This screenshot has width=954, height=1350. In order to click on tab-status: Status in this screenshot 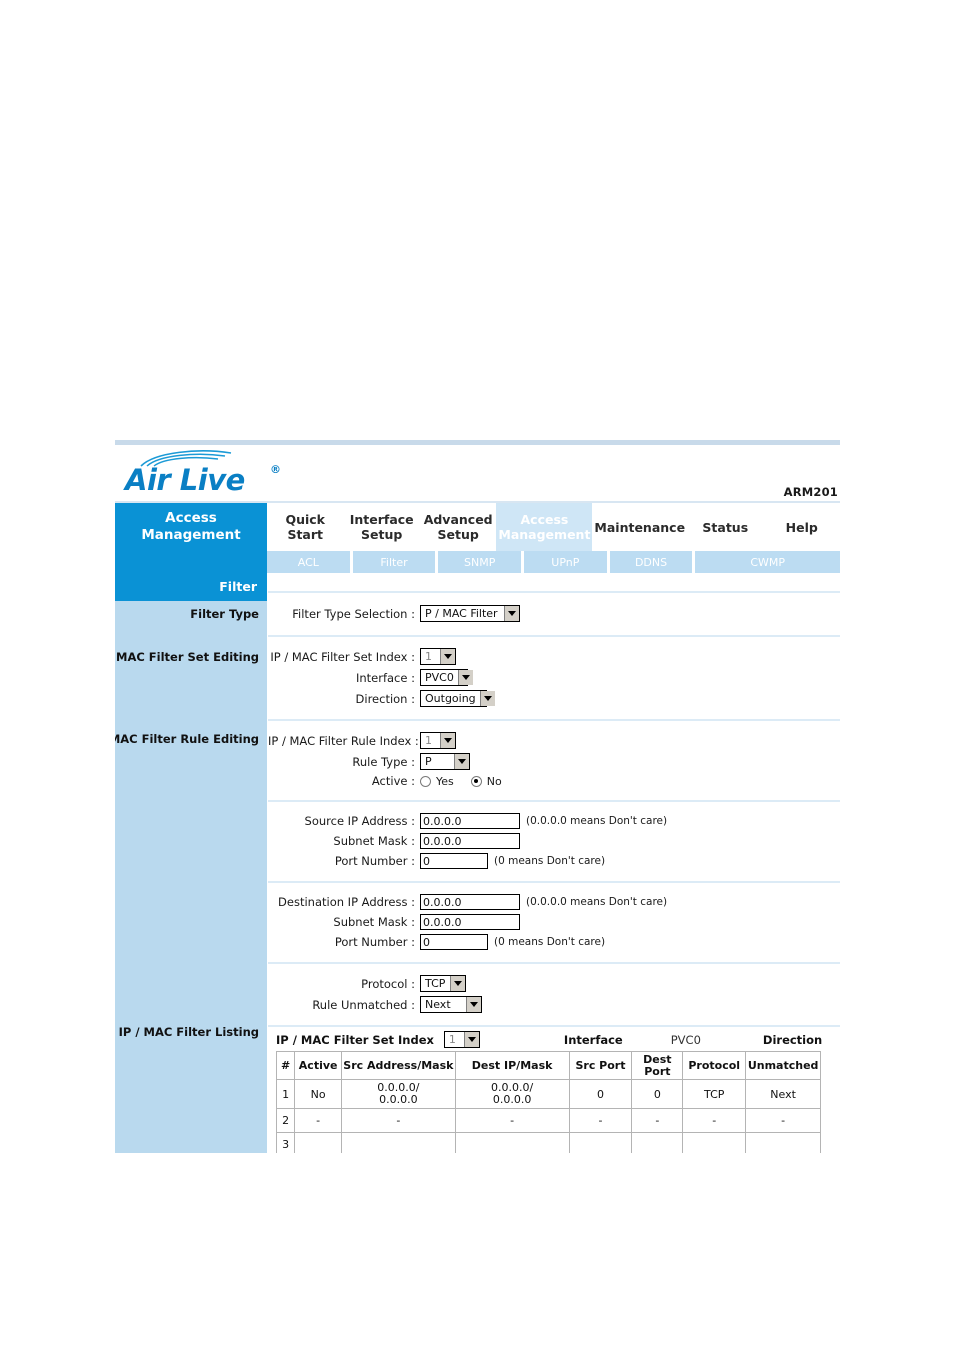, I will do `click(725, 527)`.